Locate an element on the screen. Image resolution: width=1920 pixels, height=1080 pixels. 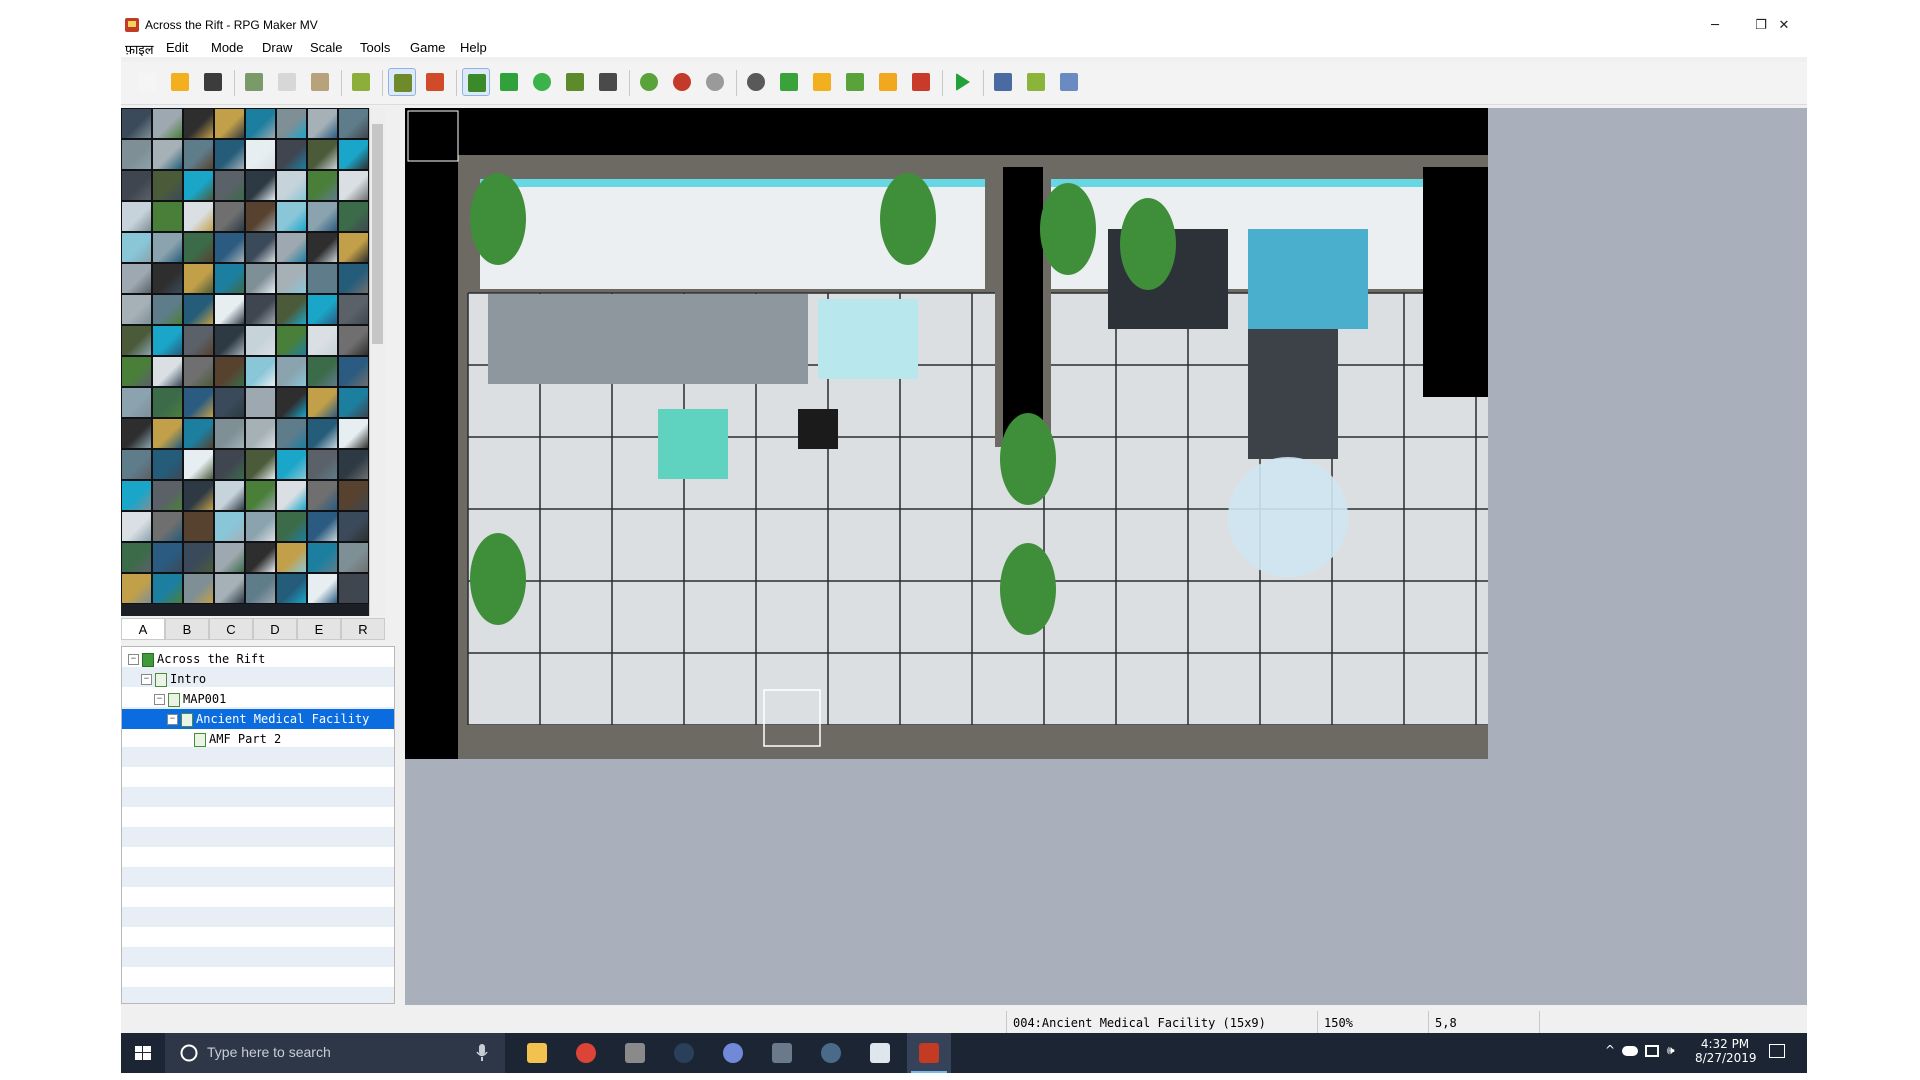
cut-button is located at coordinates (254, 82).